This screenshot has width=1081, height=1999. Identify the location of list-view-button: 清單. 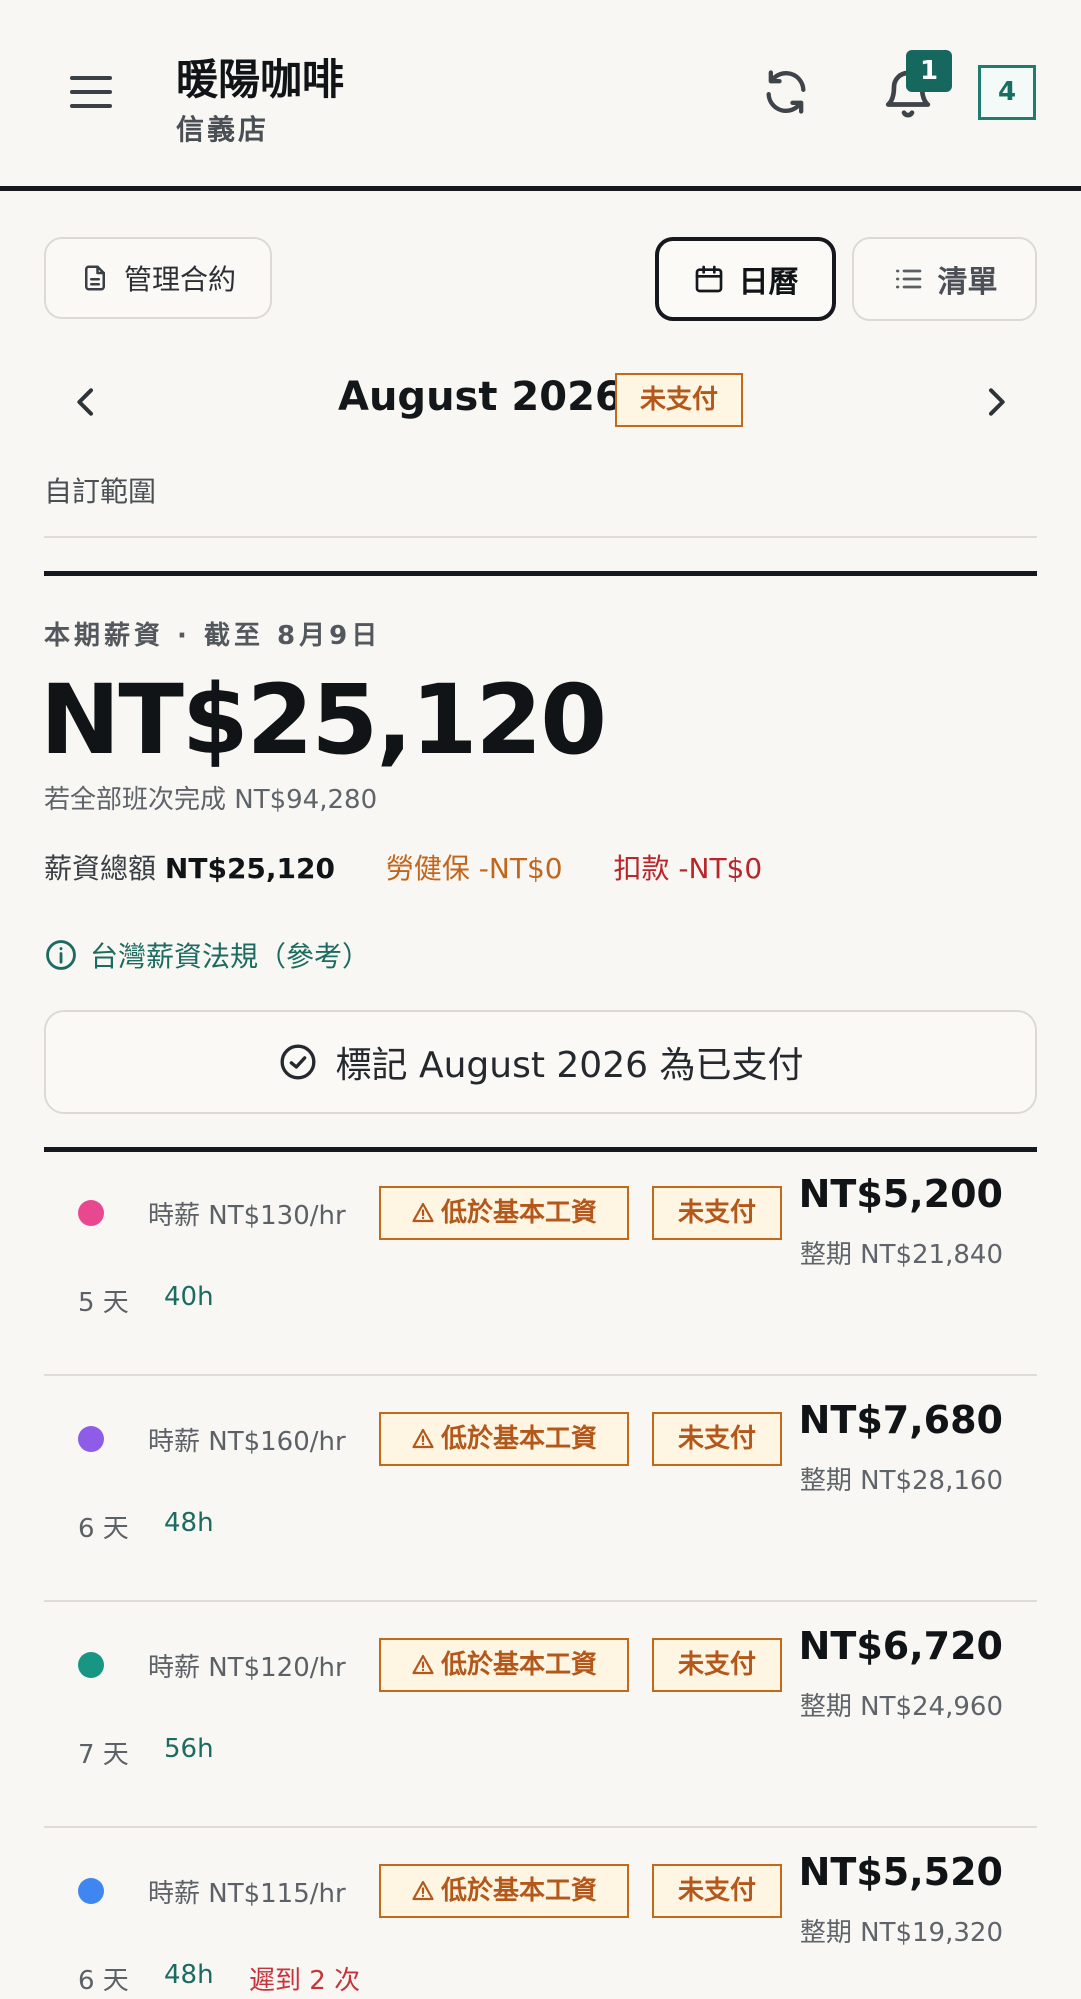
(944, 279).